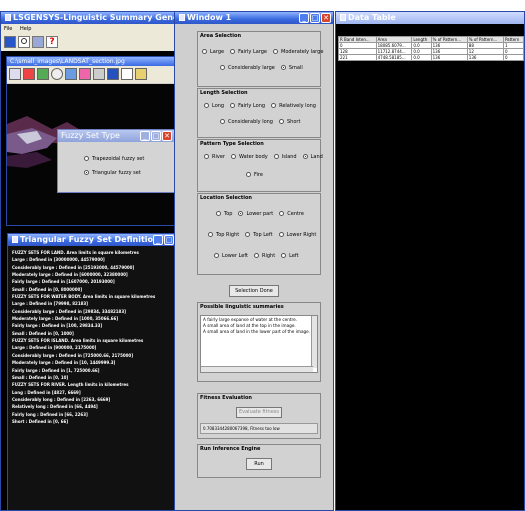 Image resolution: width=525 pixels, height=511 pixels. What do you see at coordinates (248, 234) in the screenshot?
I see `location-top-left-radio` at bounding box center [248, 234].